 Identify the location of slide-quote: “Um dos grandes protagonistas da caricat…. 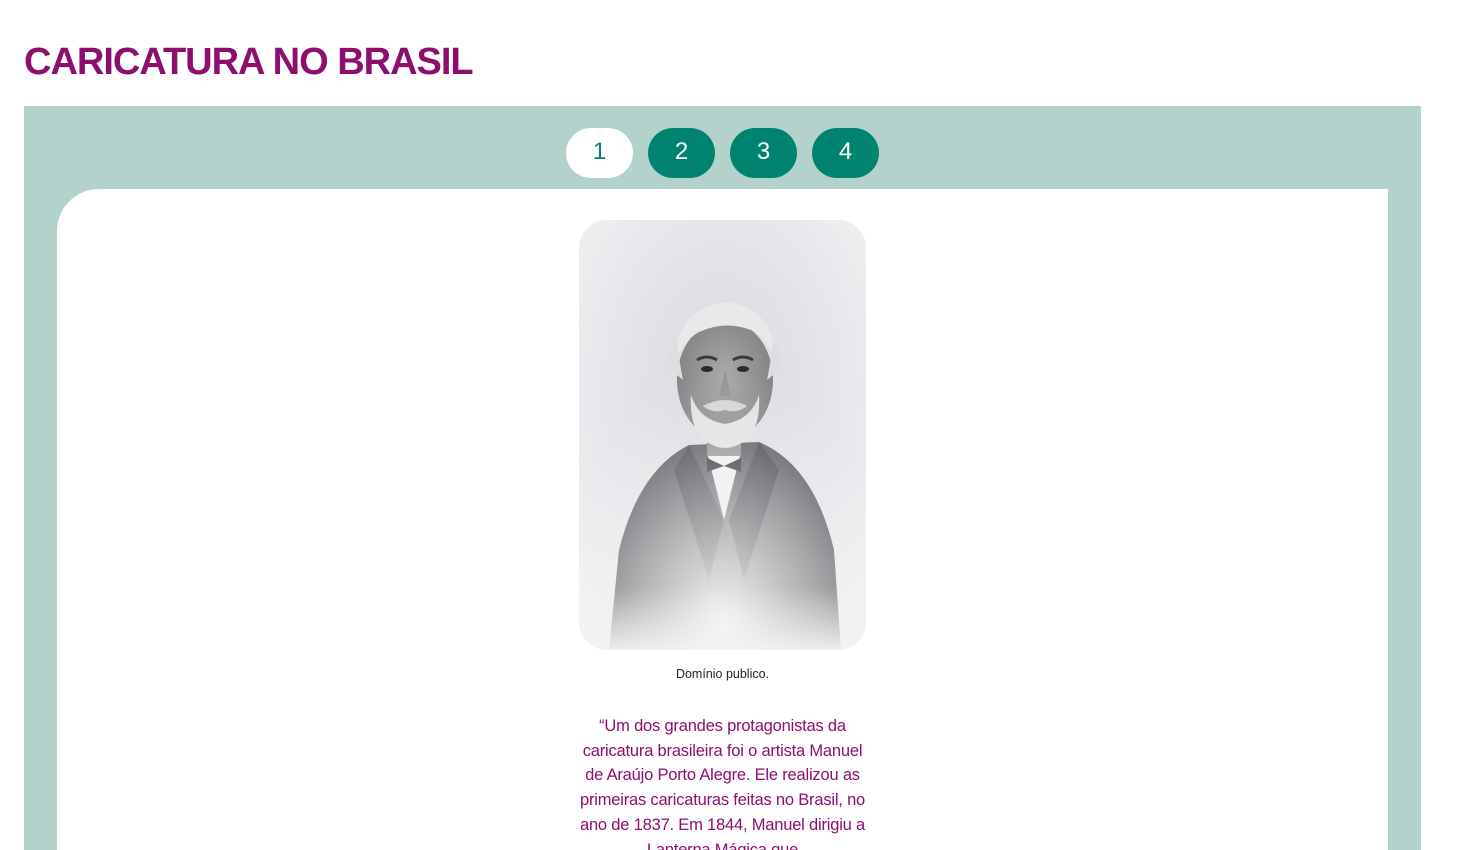
(722, 783).